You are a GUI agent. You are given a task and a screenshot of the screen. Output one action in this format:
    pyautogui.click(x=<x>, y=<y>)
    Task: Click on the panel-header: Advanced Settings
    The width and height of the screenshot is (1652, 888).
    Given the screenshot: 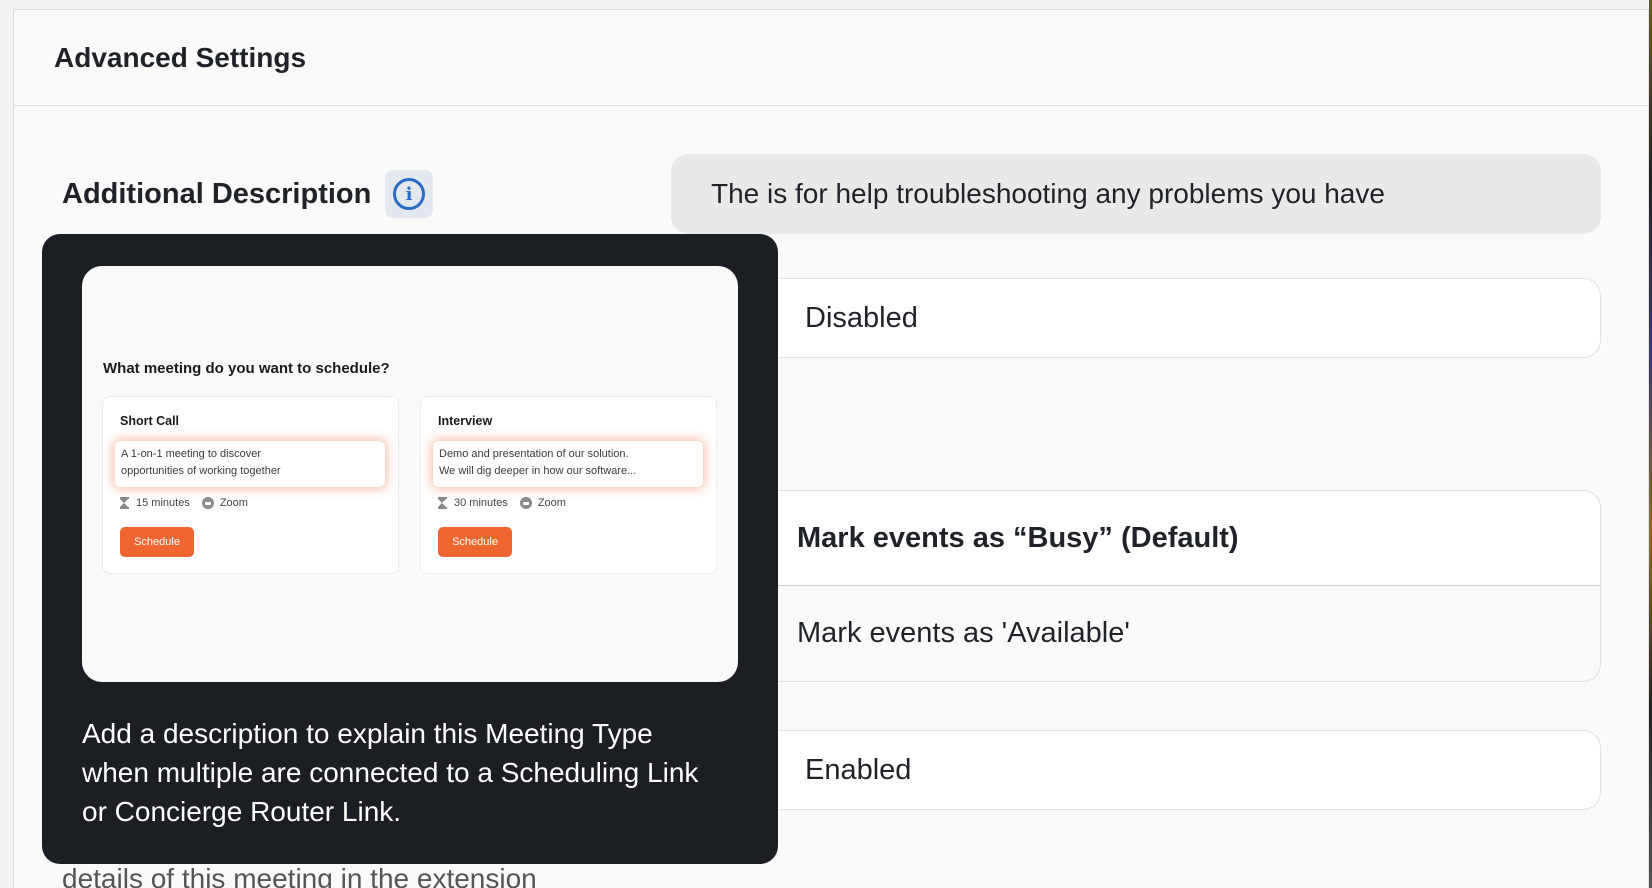 What is the action you would take?
    pyautogui.click(x=831, y=58)
    